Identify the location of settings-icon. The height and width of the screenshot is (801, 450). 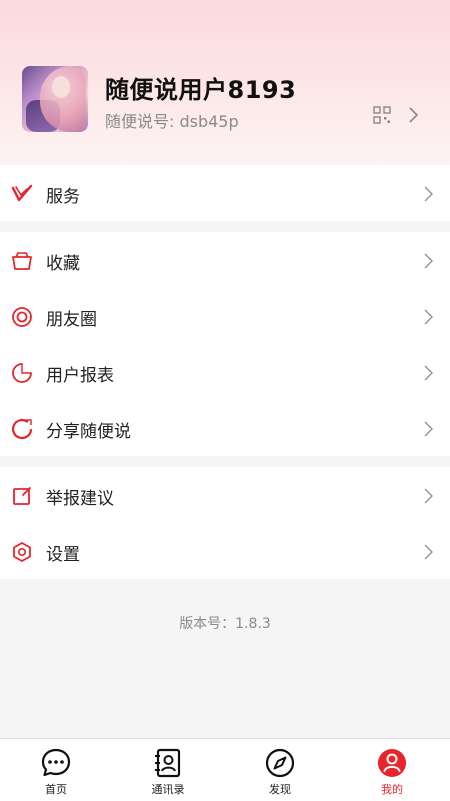
(22, 552).